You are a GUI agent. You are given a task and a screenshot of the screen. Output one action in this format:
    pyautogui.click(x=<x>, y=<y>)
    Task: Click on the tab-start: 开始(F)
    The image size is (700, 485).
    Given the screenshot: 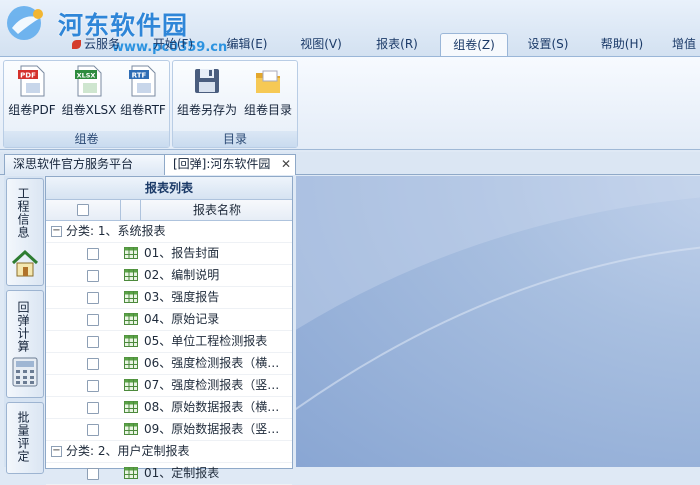 What is the action you would take?
    pyautogui.click(x=173, y=44)
    